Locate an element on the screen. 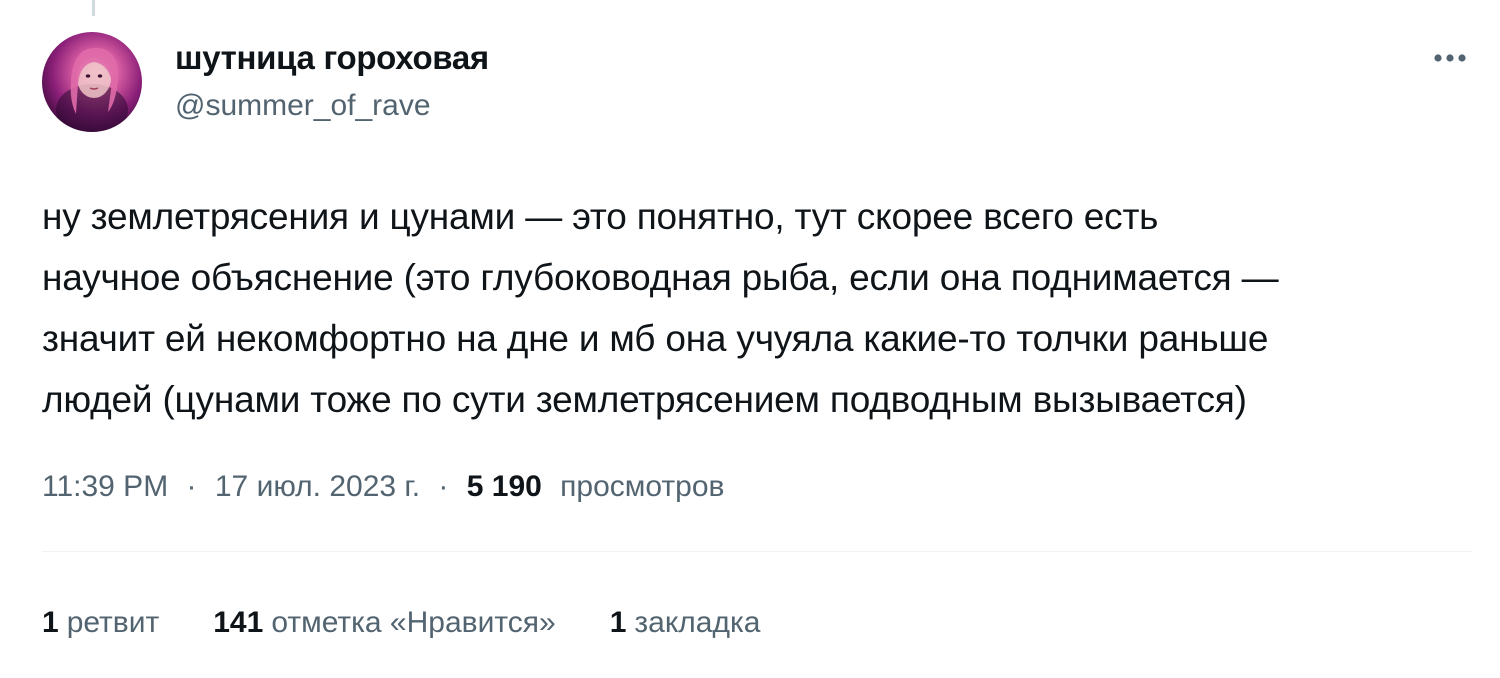 Image resolution: width=1500 pixels, height=678 pixels. avatar is located at coordinates (92, 82).